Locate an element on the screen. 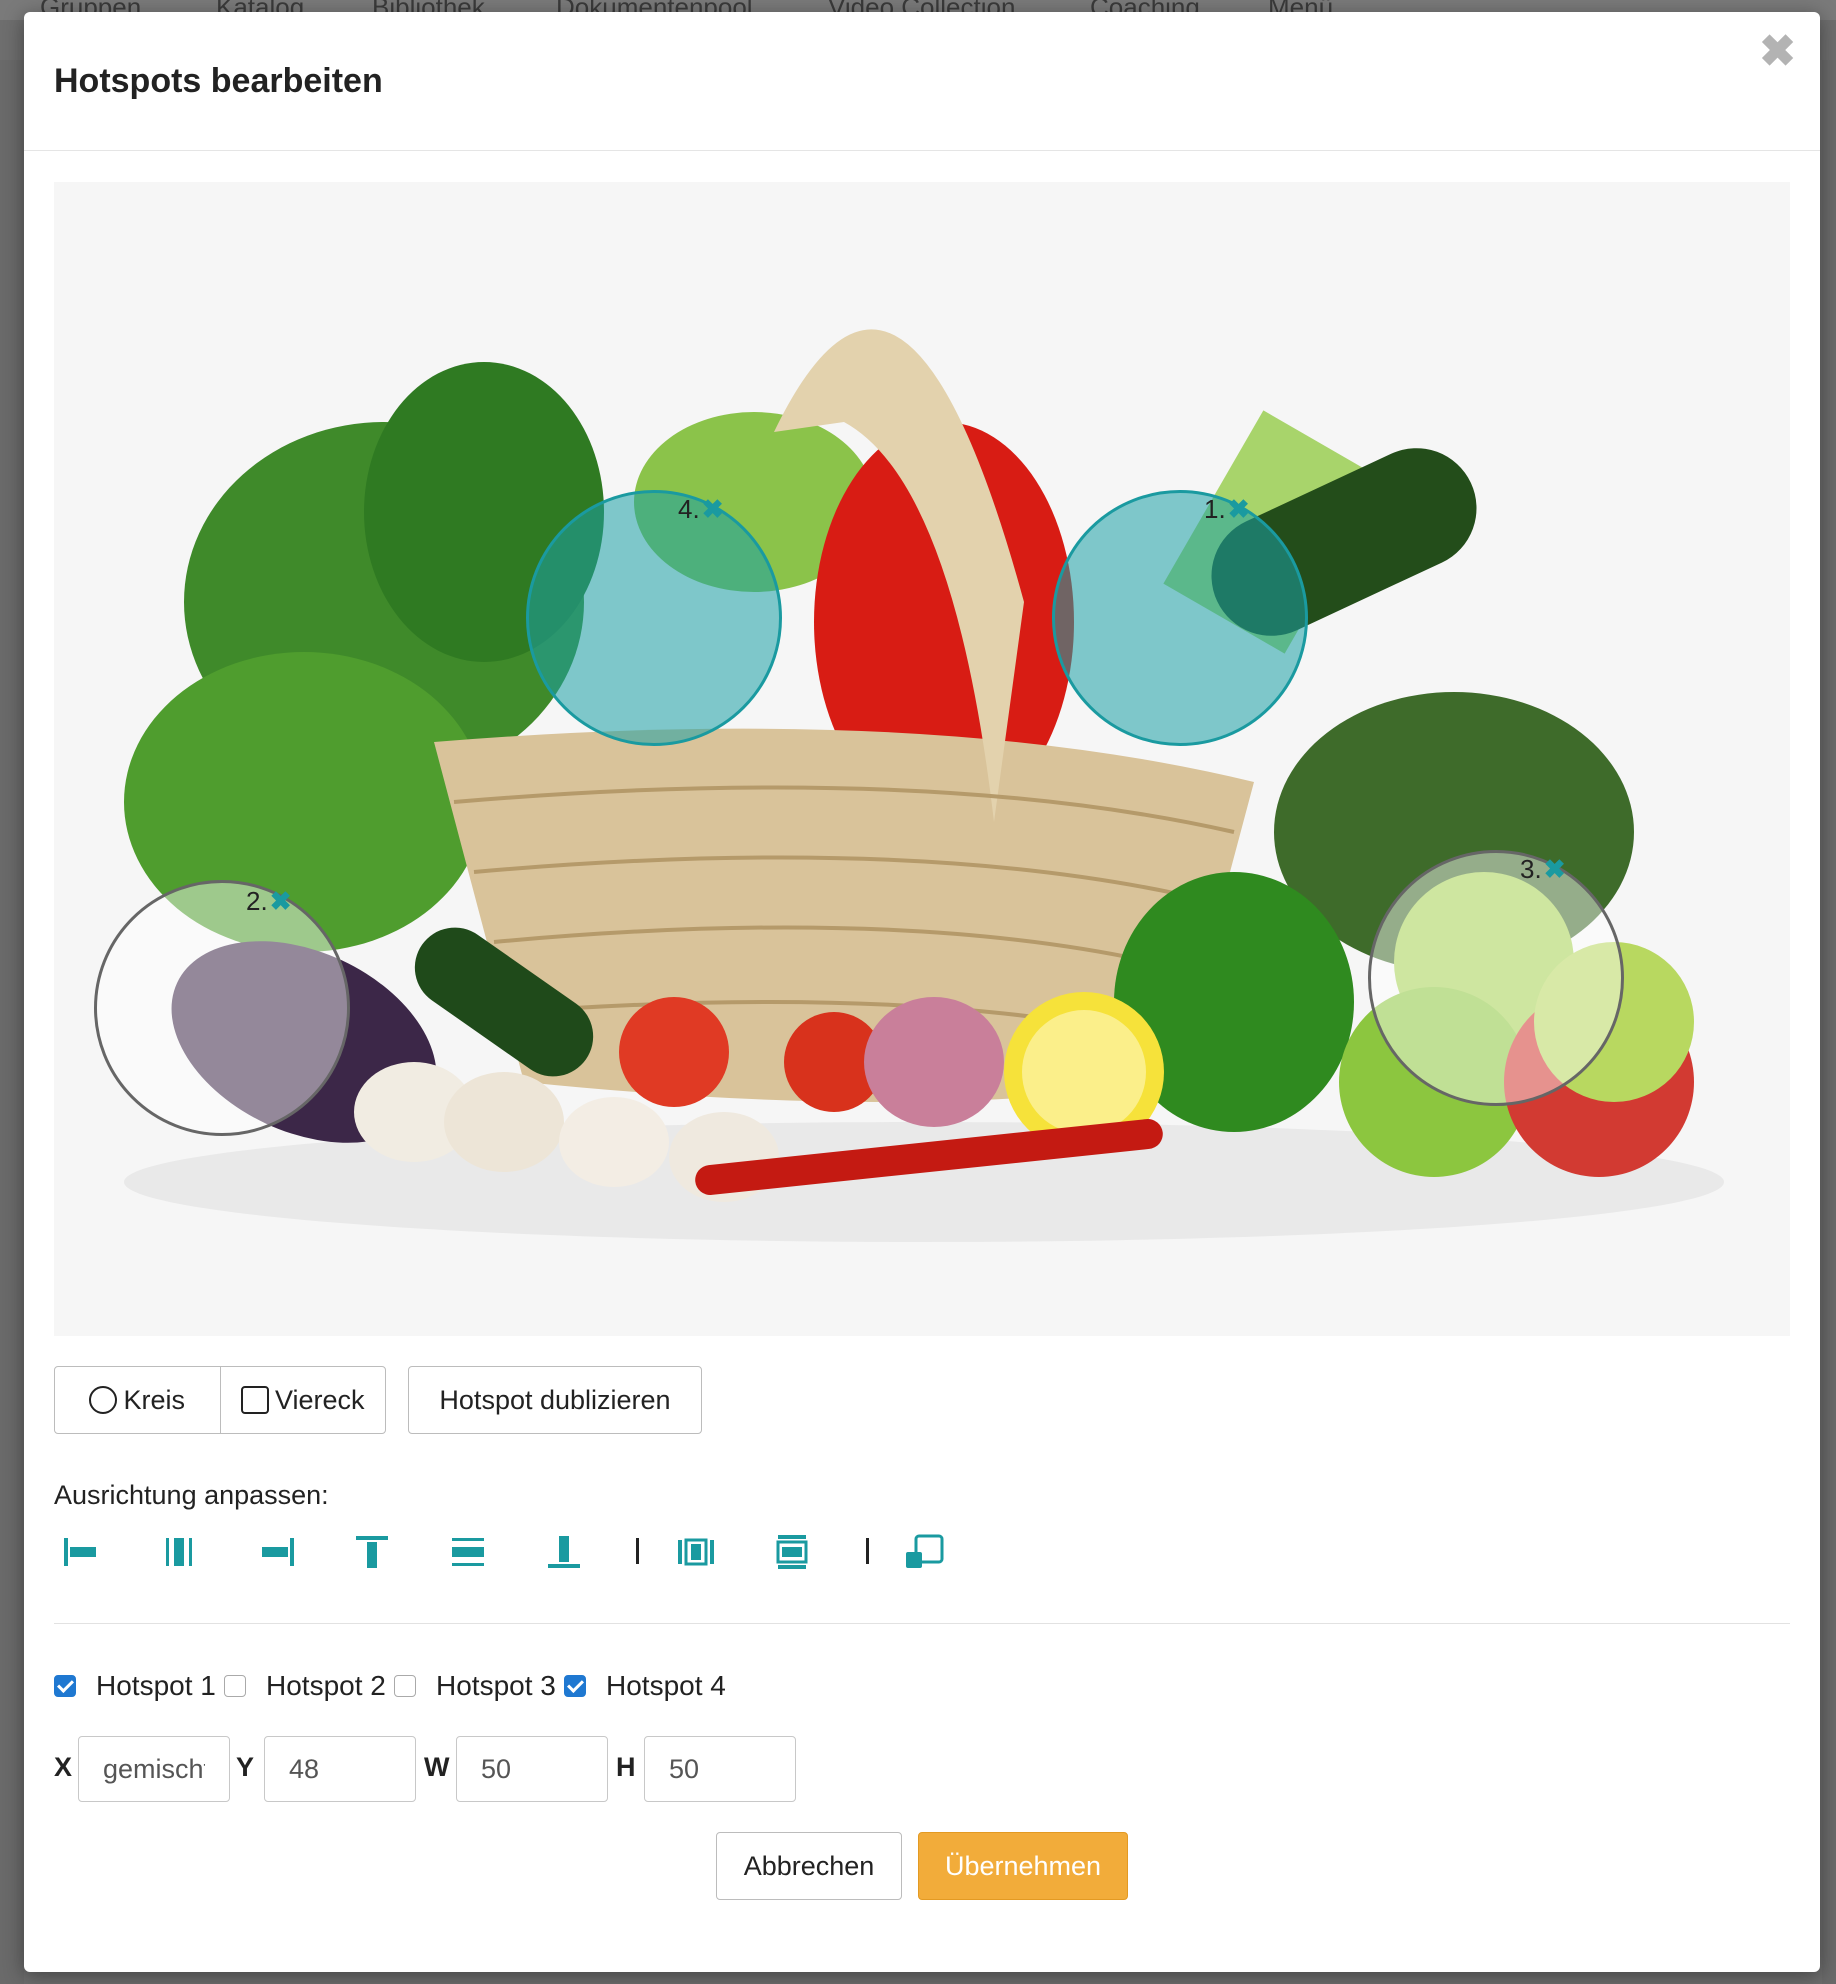 The width and height of the screenshot is (1836, 1984). hotspot-4-checkbox: Hotspot 4 is located at coordinates (645, 1686).